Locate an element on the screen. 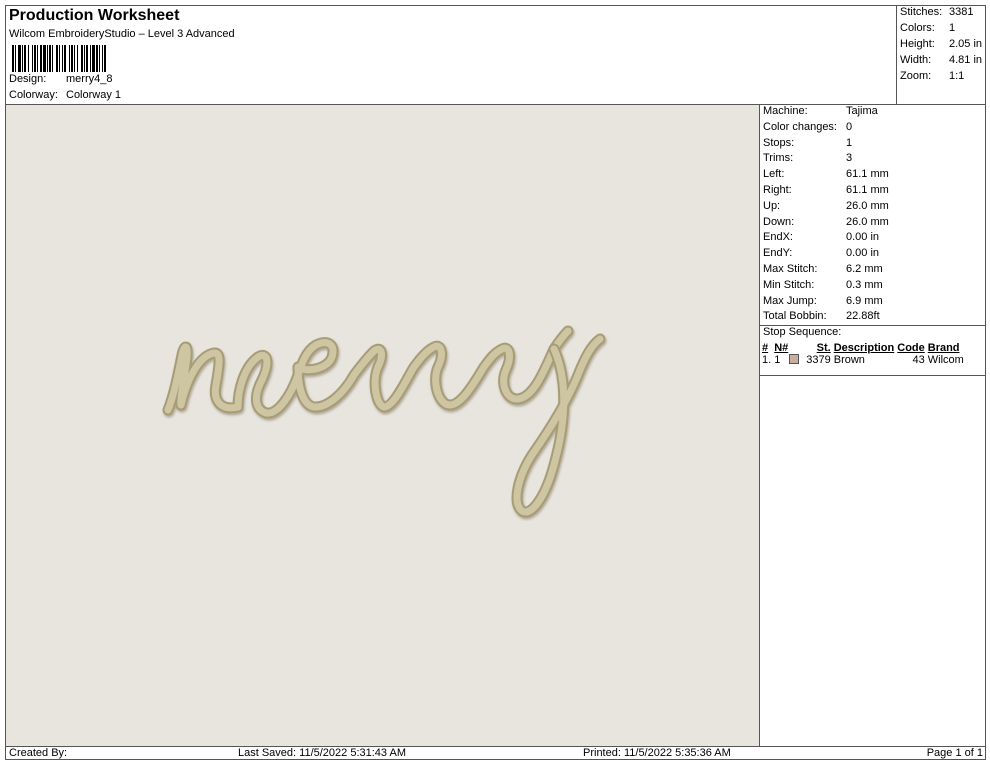  col-code: Code is located at coordinates (911, 348).